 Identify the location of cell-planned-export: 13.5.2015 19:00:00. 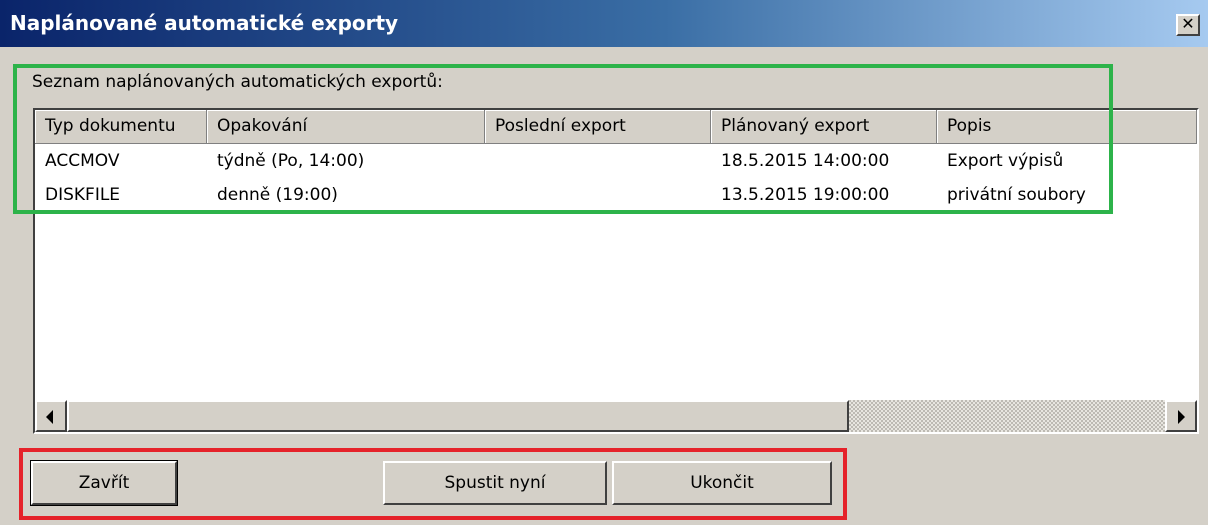
(805, 195).